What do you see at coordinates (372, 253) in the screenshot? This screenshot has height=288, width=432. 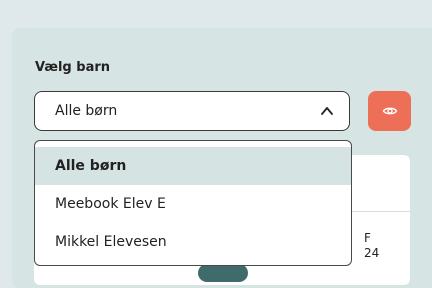 I see `day-number: 24` at bounding box center [372, 253].